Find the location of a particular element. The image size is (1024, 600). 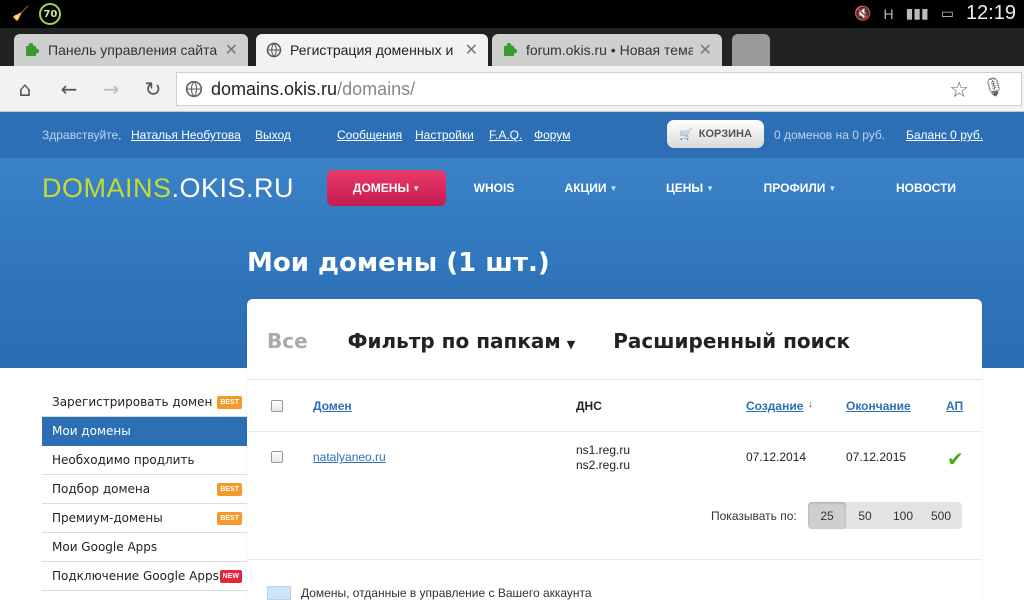

browser-toolbar: ⌂ ← → ↻ domains.okis.ru/domains/ ☆ 🎙 is located at coordinates (512, 89).